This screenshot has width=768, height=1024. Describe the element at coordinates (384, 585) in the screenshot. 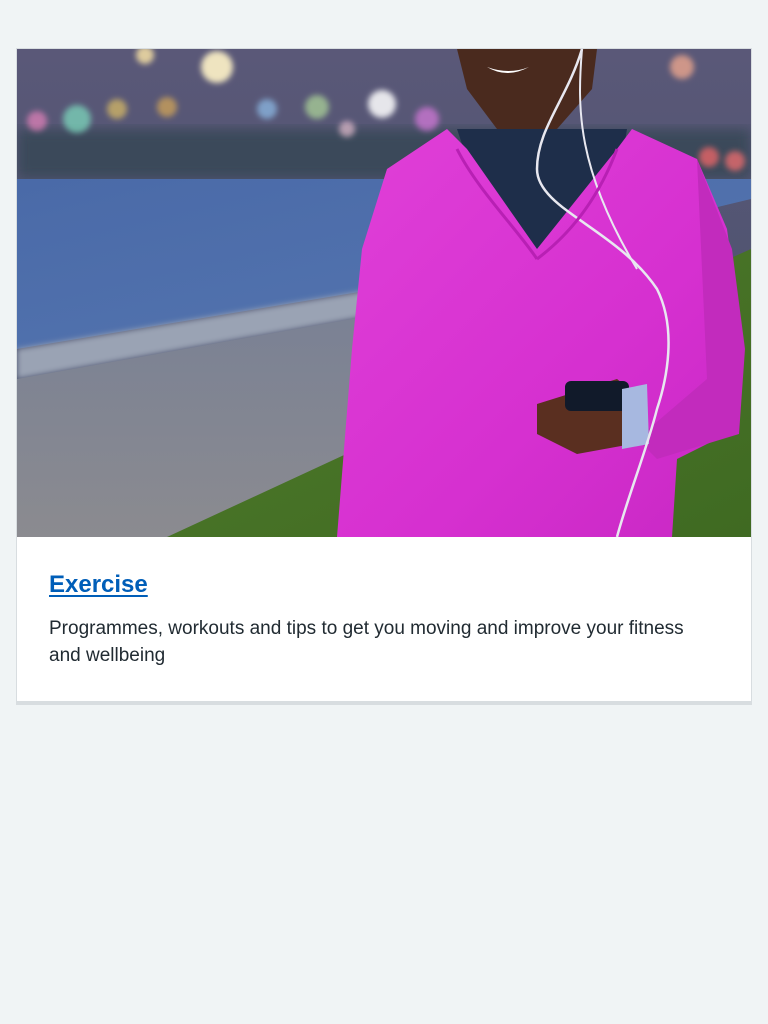

I see `card-heading: Exercise` at that location.